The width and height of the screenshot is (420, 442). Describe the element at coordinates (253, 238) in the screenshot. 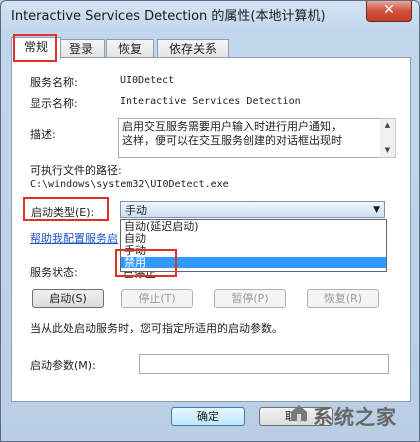

I see `option-auto: 自动` at that location.